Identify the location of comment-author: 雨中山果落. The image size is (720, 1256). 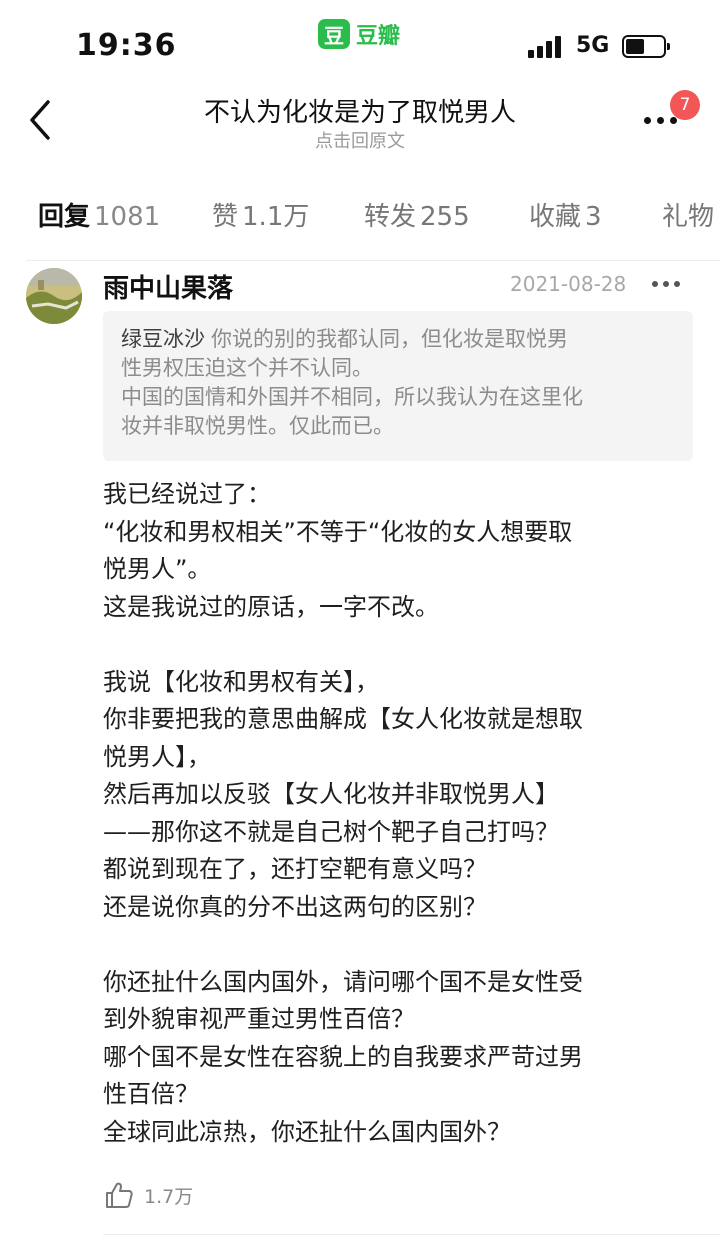
(168, 286).